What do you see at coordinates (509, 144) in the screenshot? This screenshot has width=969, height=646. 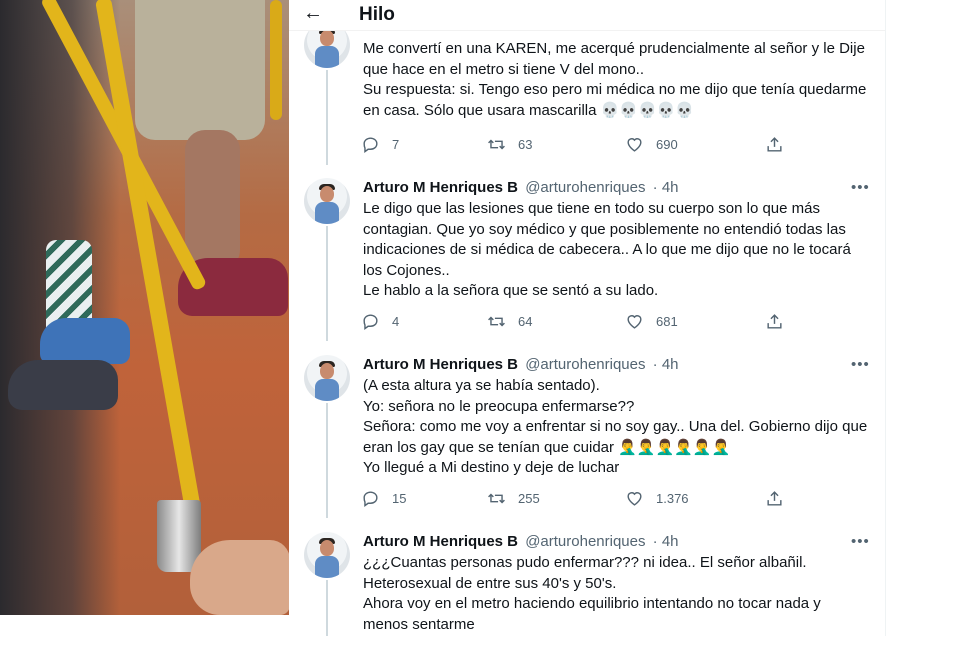 I see `retweet-button: 63` at bounding box center [509, 144].